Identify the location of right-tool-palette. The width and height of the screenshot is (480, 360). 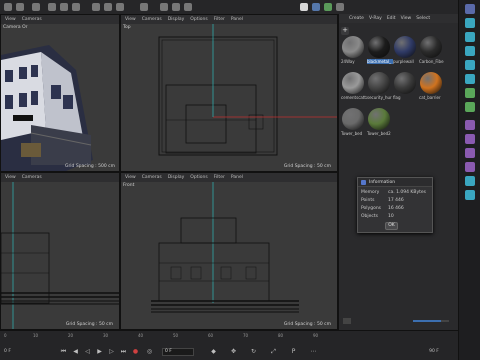
(469, 180).